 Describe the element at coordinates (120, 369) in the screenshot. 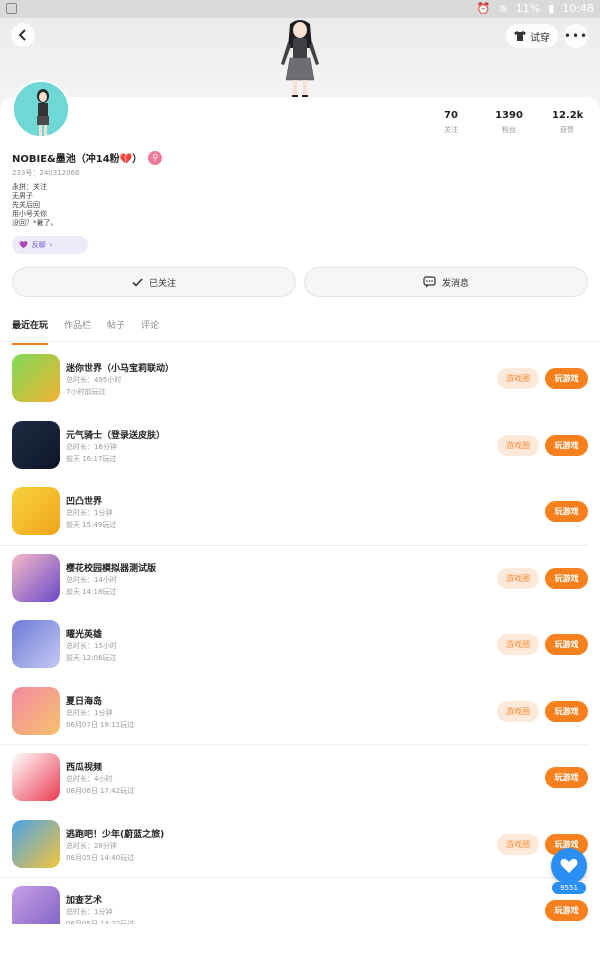

I see `game-name: 迷你世界（小马宝莉联动）` at that location.